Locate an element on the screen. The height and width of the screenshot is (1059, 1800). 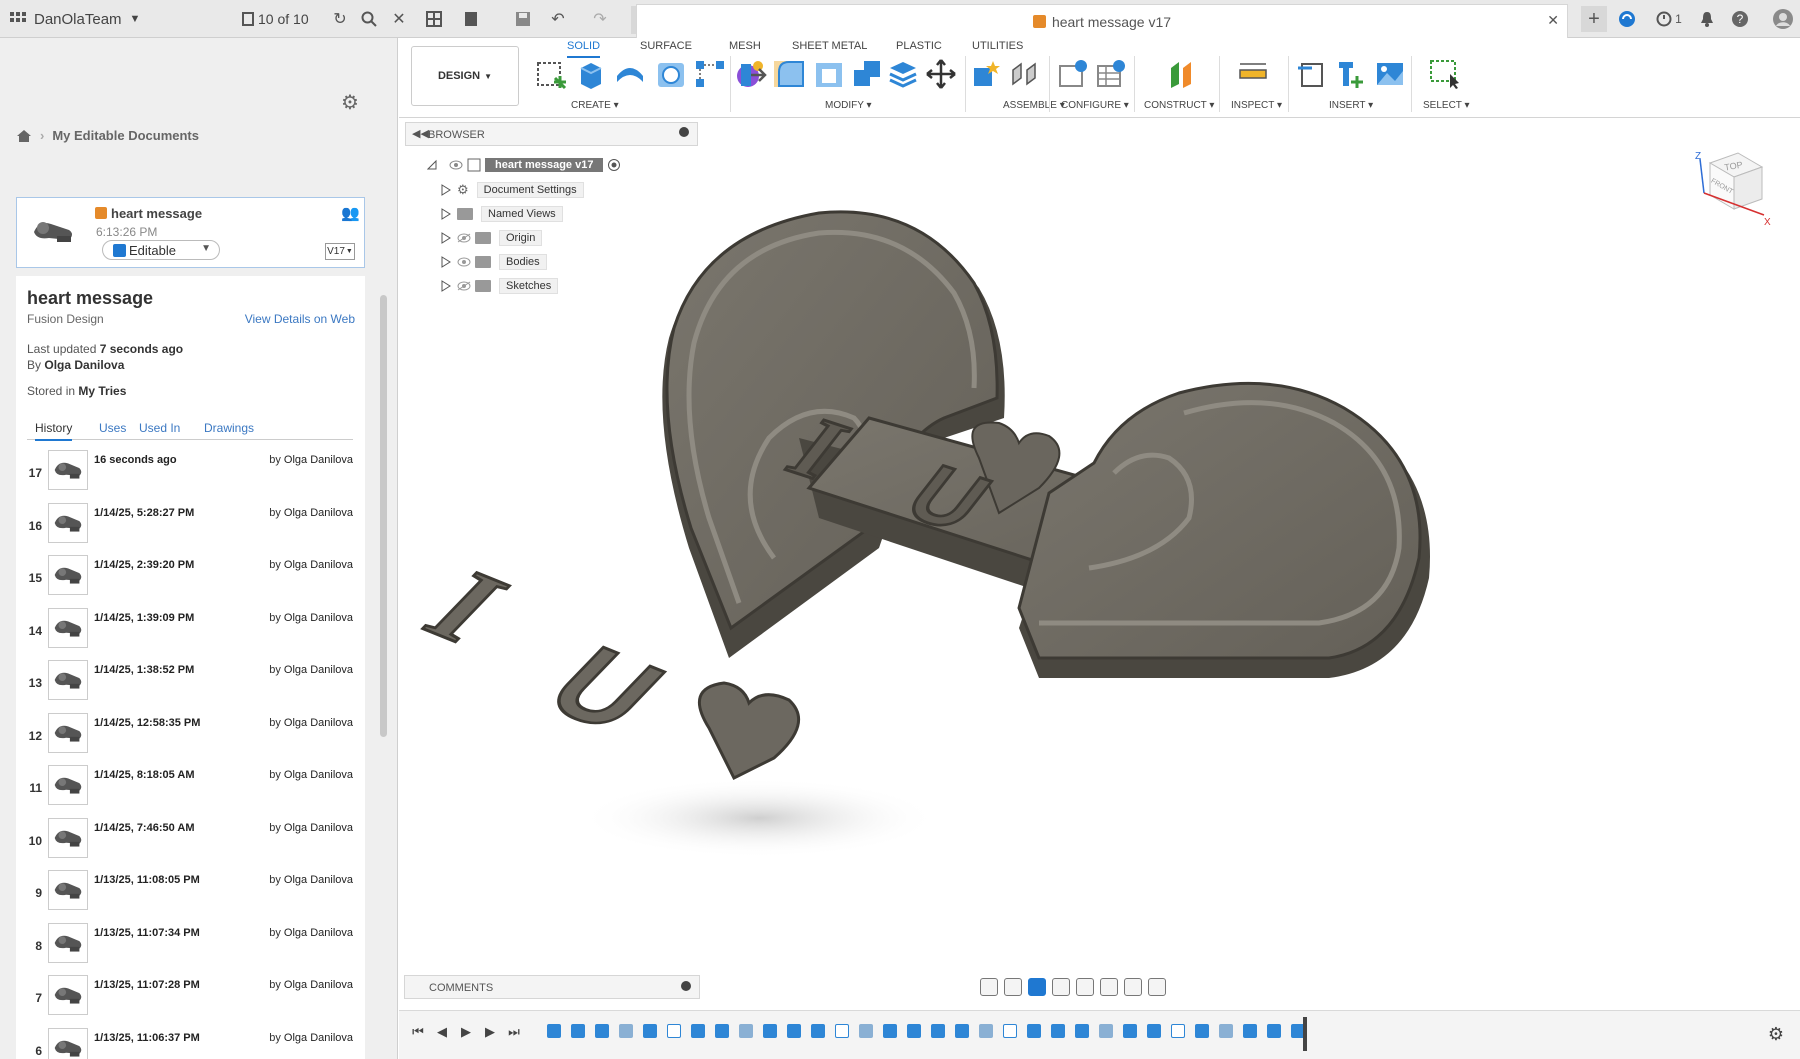
viewports-icon is located at coordinates (1157, 987).